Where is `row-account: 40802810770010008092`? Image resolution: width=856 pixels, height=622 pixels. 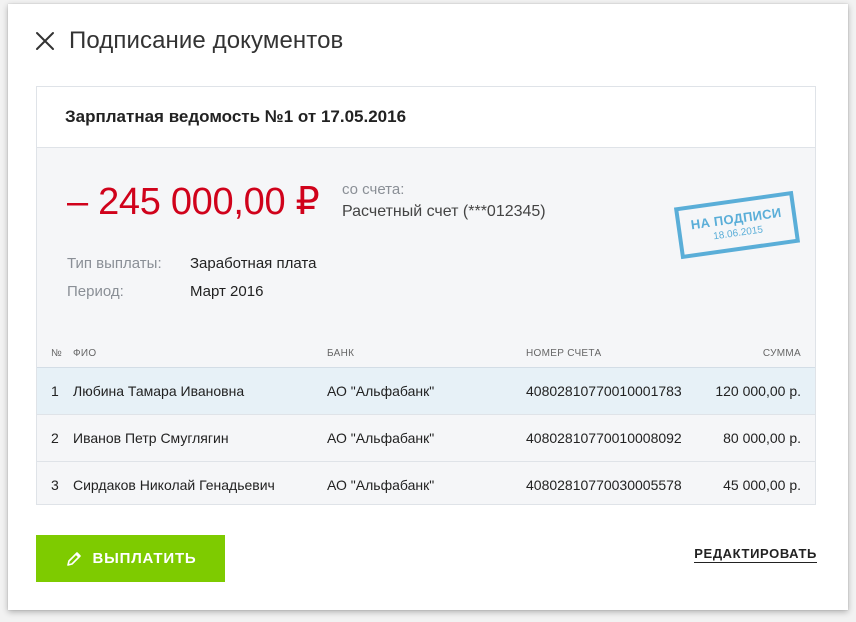
row-account: 40802810770010008092 is located at coordinates (604, 438).